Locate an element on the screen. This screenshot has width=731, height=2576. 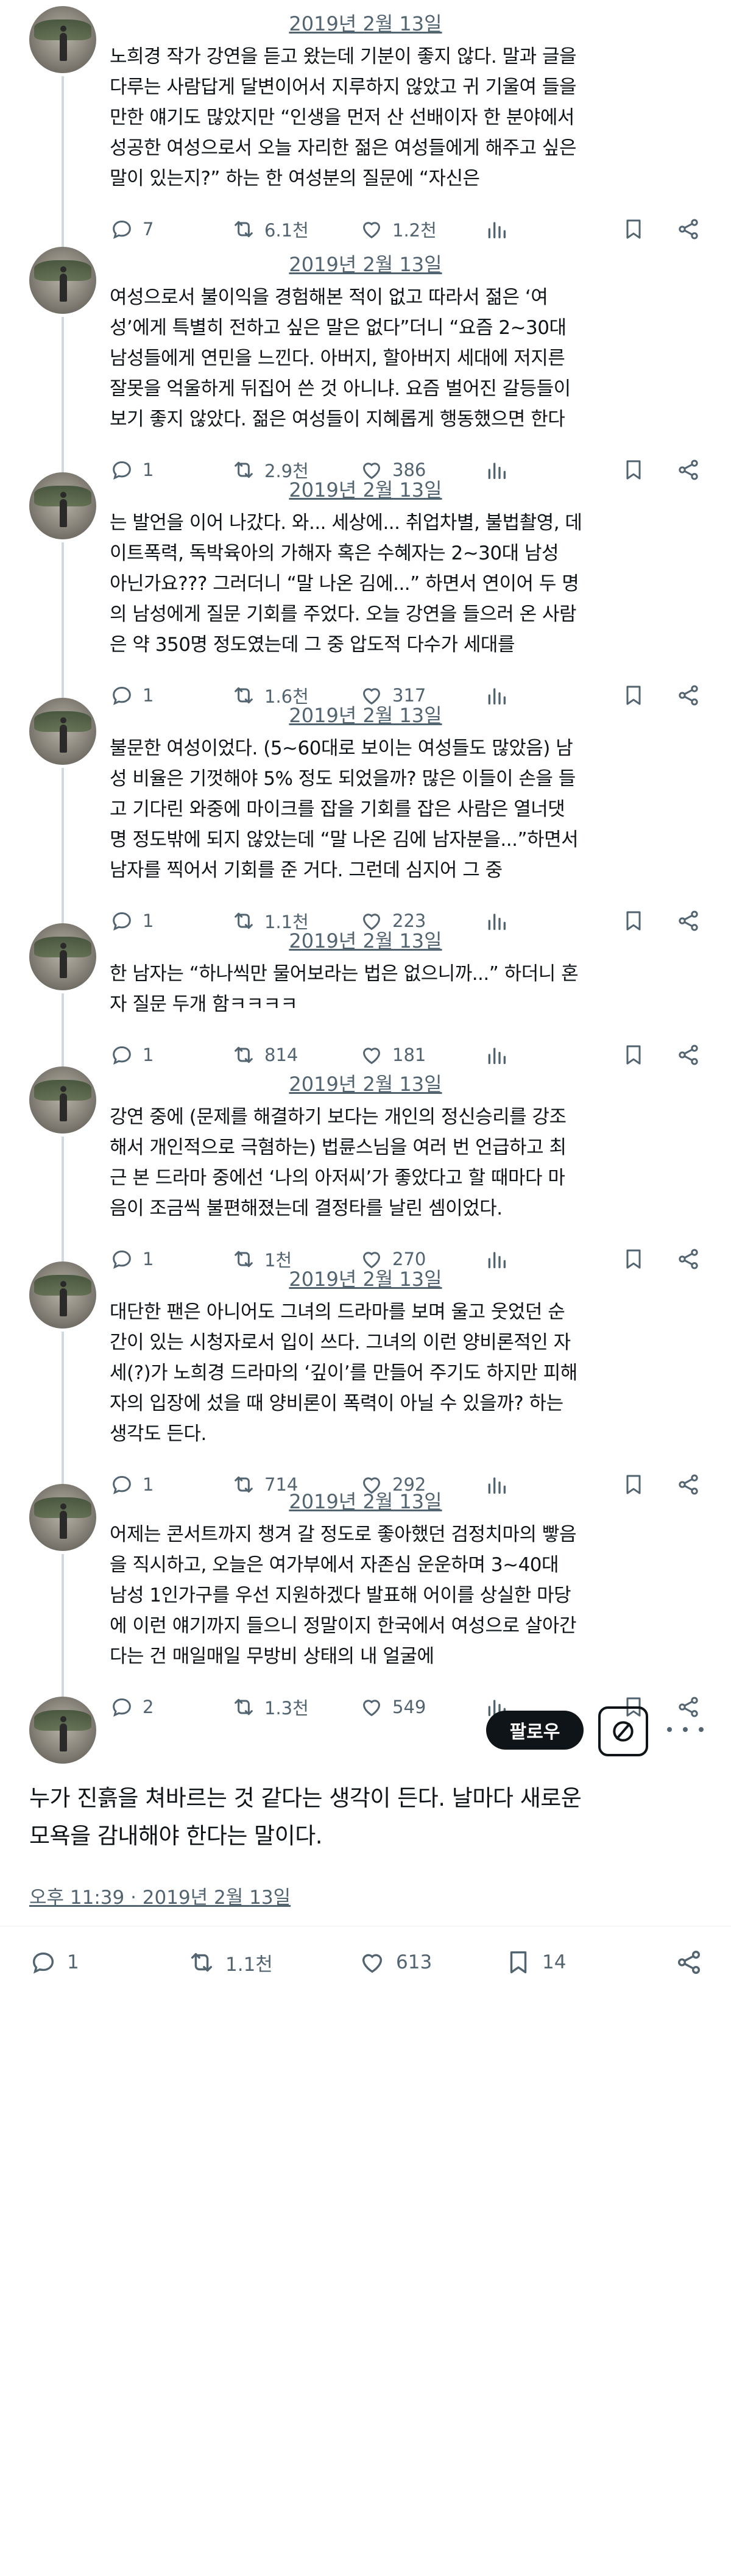
tweet-text-line: 노희경 작가 강연을 듣고 왔는데 기분이 좋지 않다. 말과 글을 is located at coordinates (343, 57).